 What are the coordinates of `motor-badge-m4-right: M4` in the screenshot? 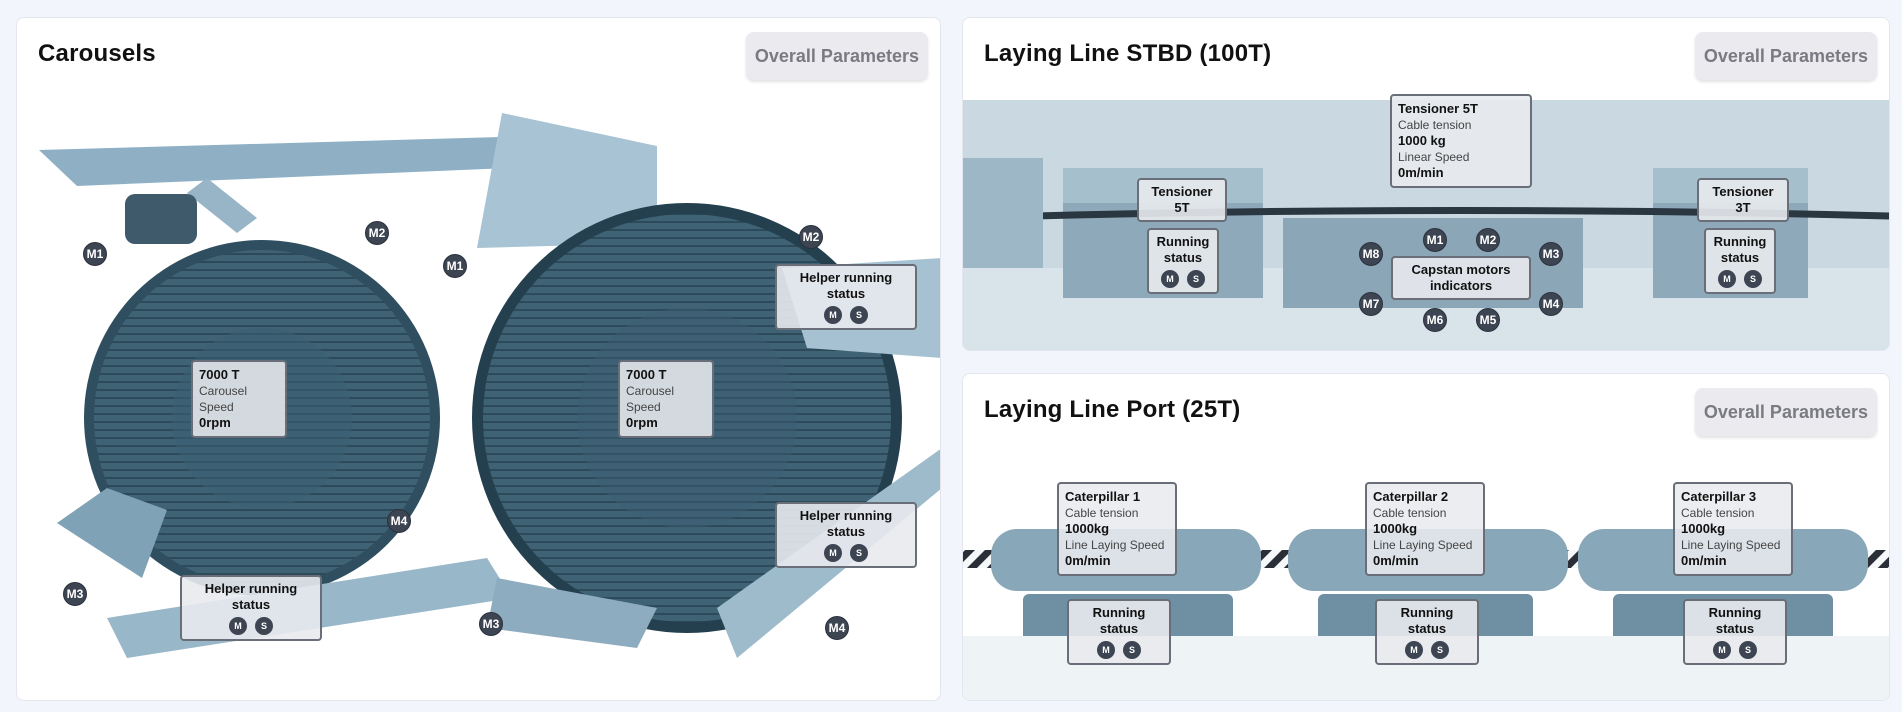 It's located at (837, 628).